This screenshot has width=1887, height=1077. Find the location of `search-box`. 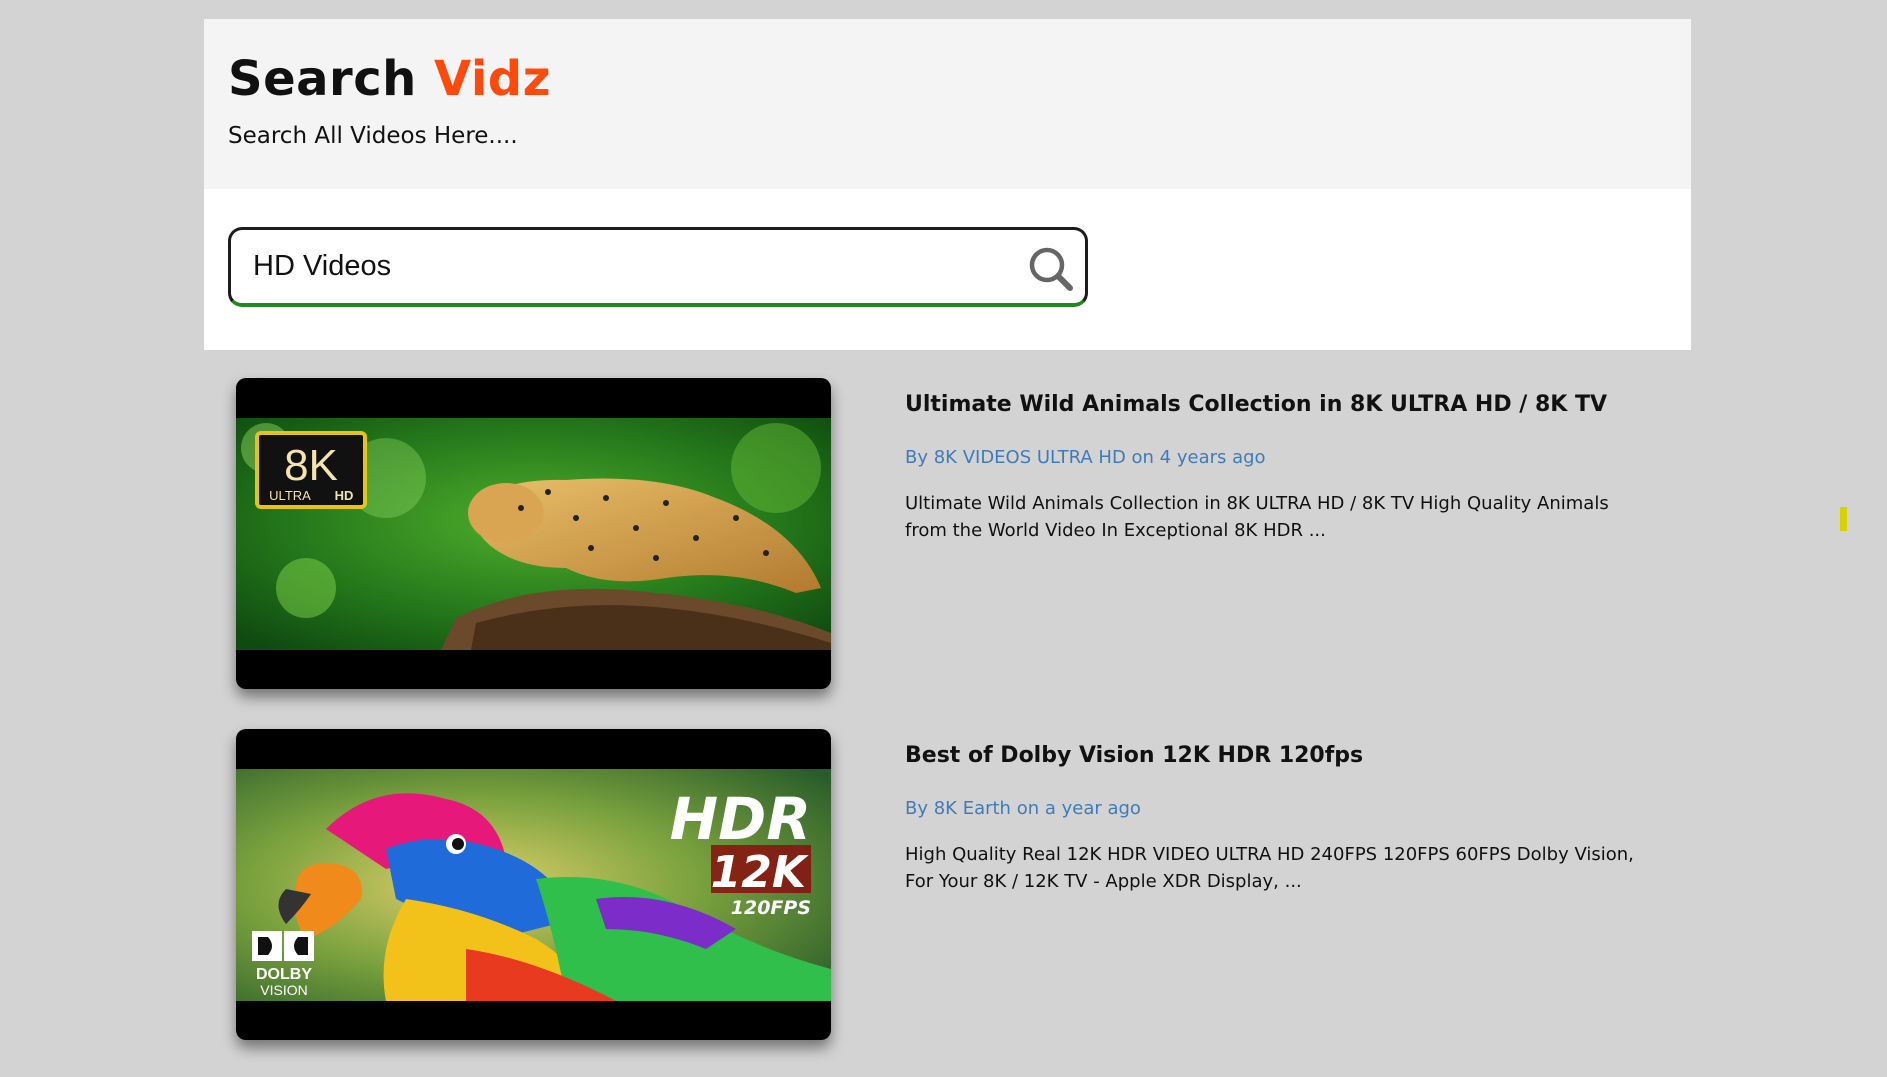

search-box is located at coordinates (658, 267).